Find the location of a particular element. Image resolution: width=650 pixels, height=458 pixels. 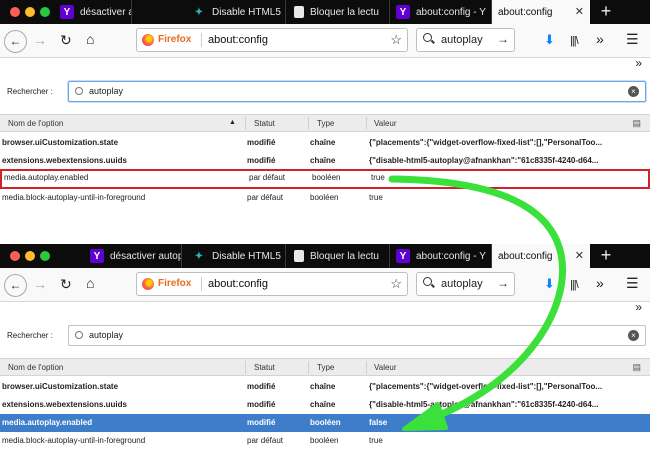

tab-label: Bloquer la lectu is located at coordinates (344, 256).